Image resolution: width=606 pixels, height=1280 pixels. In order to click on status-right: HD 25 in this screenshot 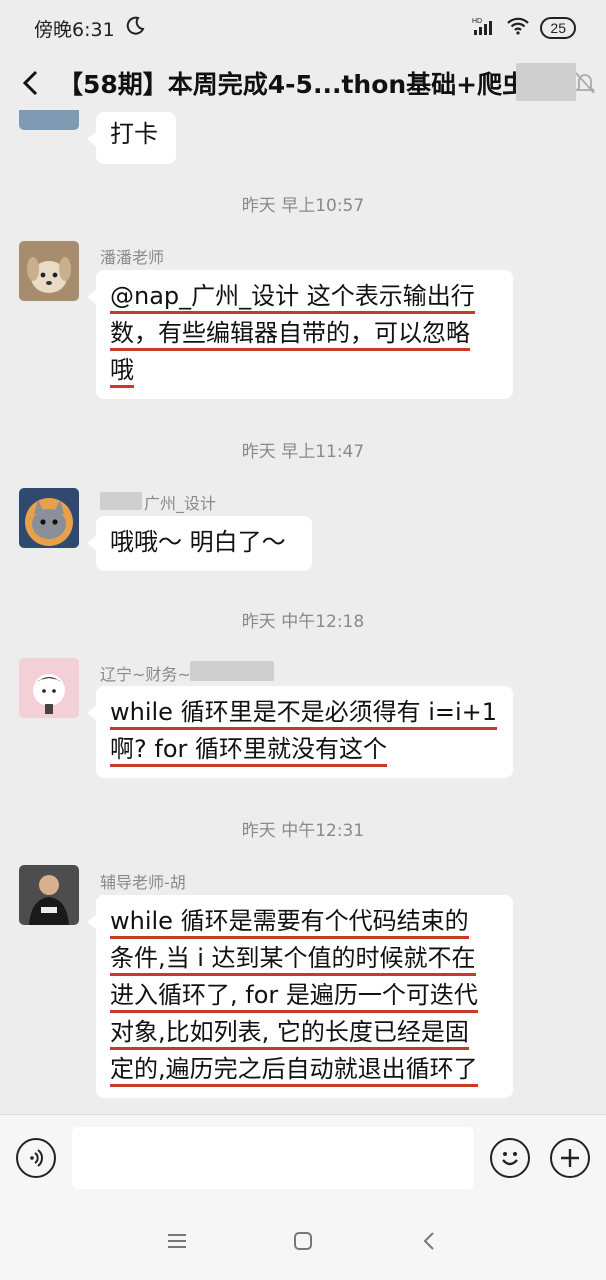, I will do `click(524, 28)`.